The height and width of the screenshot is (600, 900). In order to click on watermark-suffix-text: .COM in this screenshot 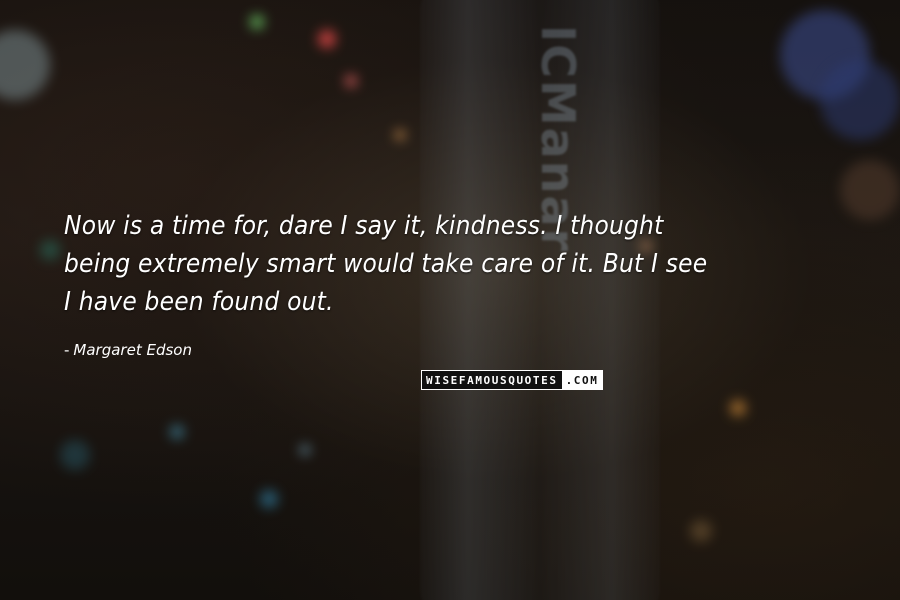, I will do `click(582, 380)`.